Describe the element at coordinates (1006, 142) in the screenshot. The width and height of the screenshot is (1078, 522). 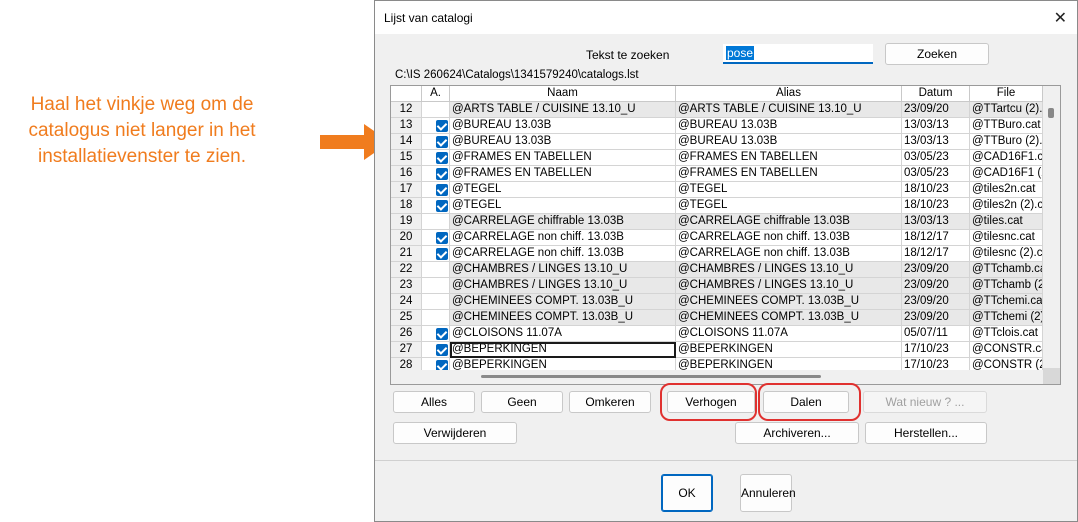
I see `file-cell: @TTBuro (2).c` at that location.